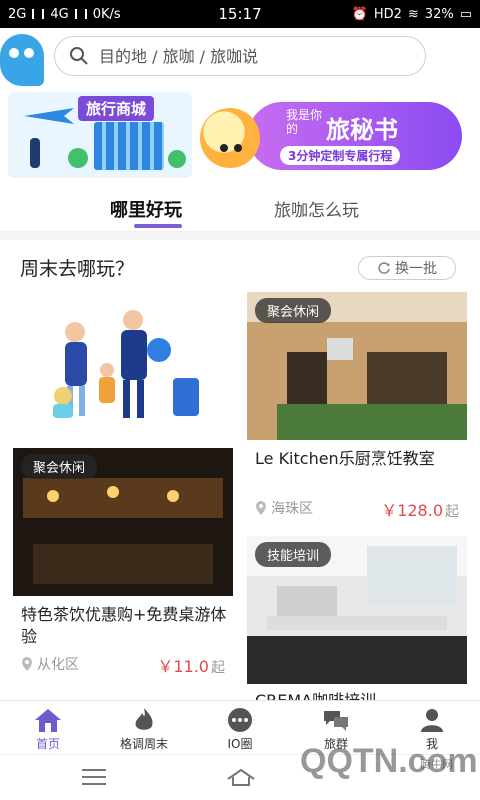  Describe the element at coordinates (143, 744) in the screenshot. I see `nav-label: 格调周末` at that location.